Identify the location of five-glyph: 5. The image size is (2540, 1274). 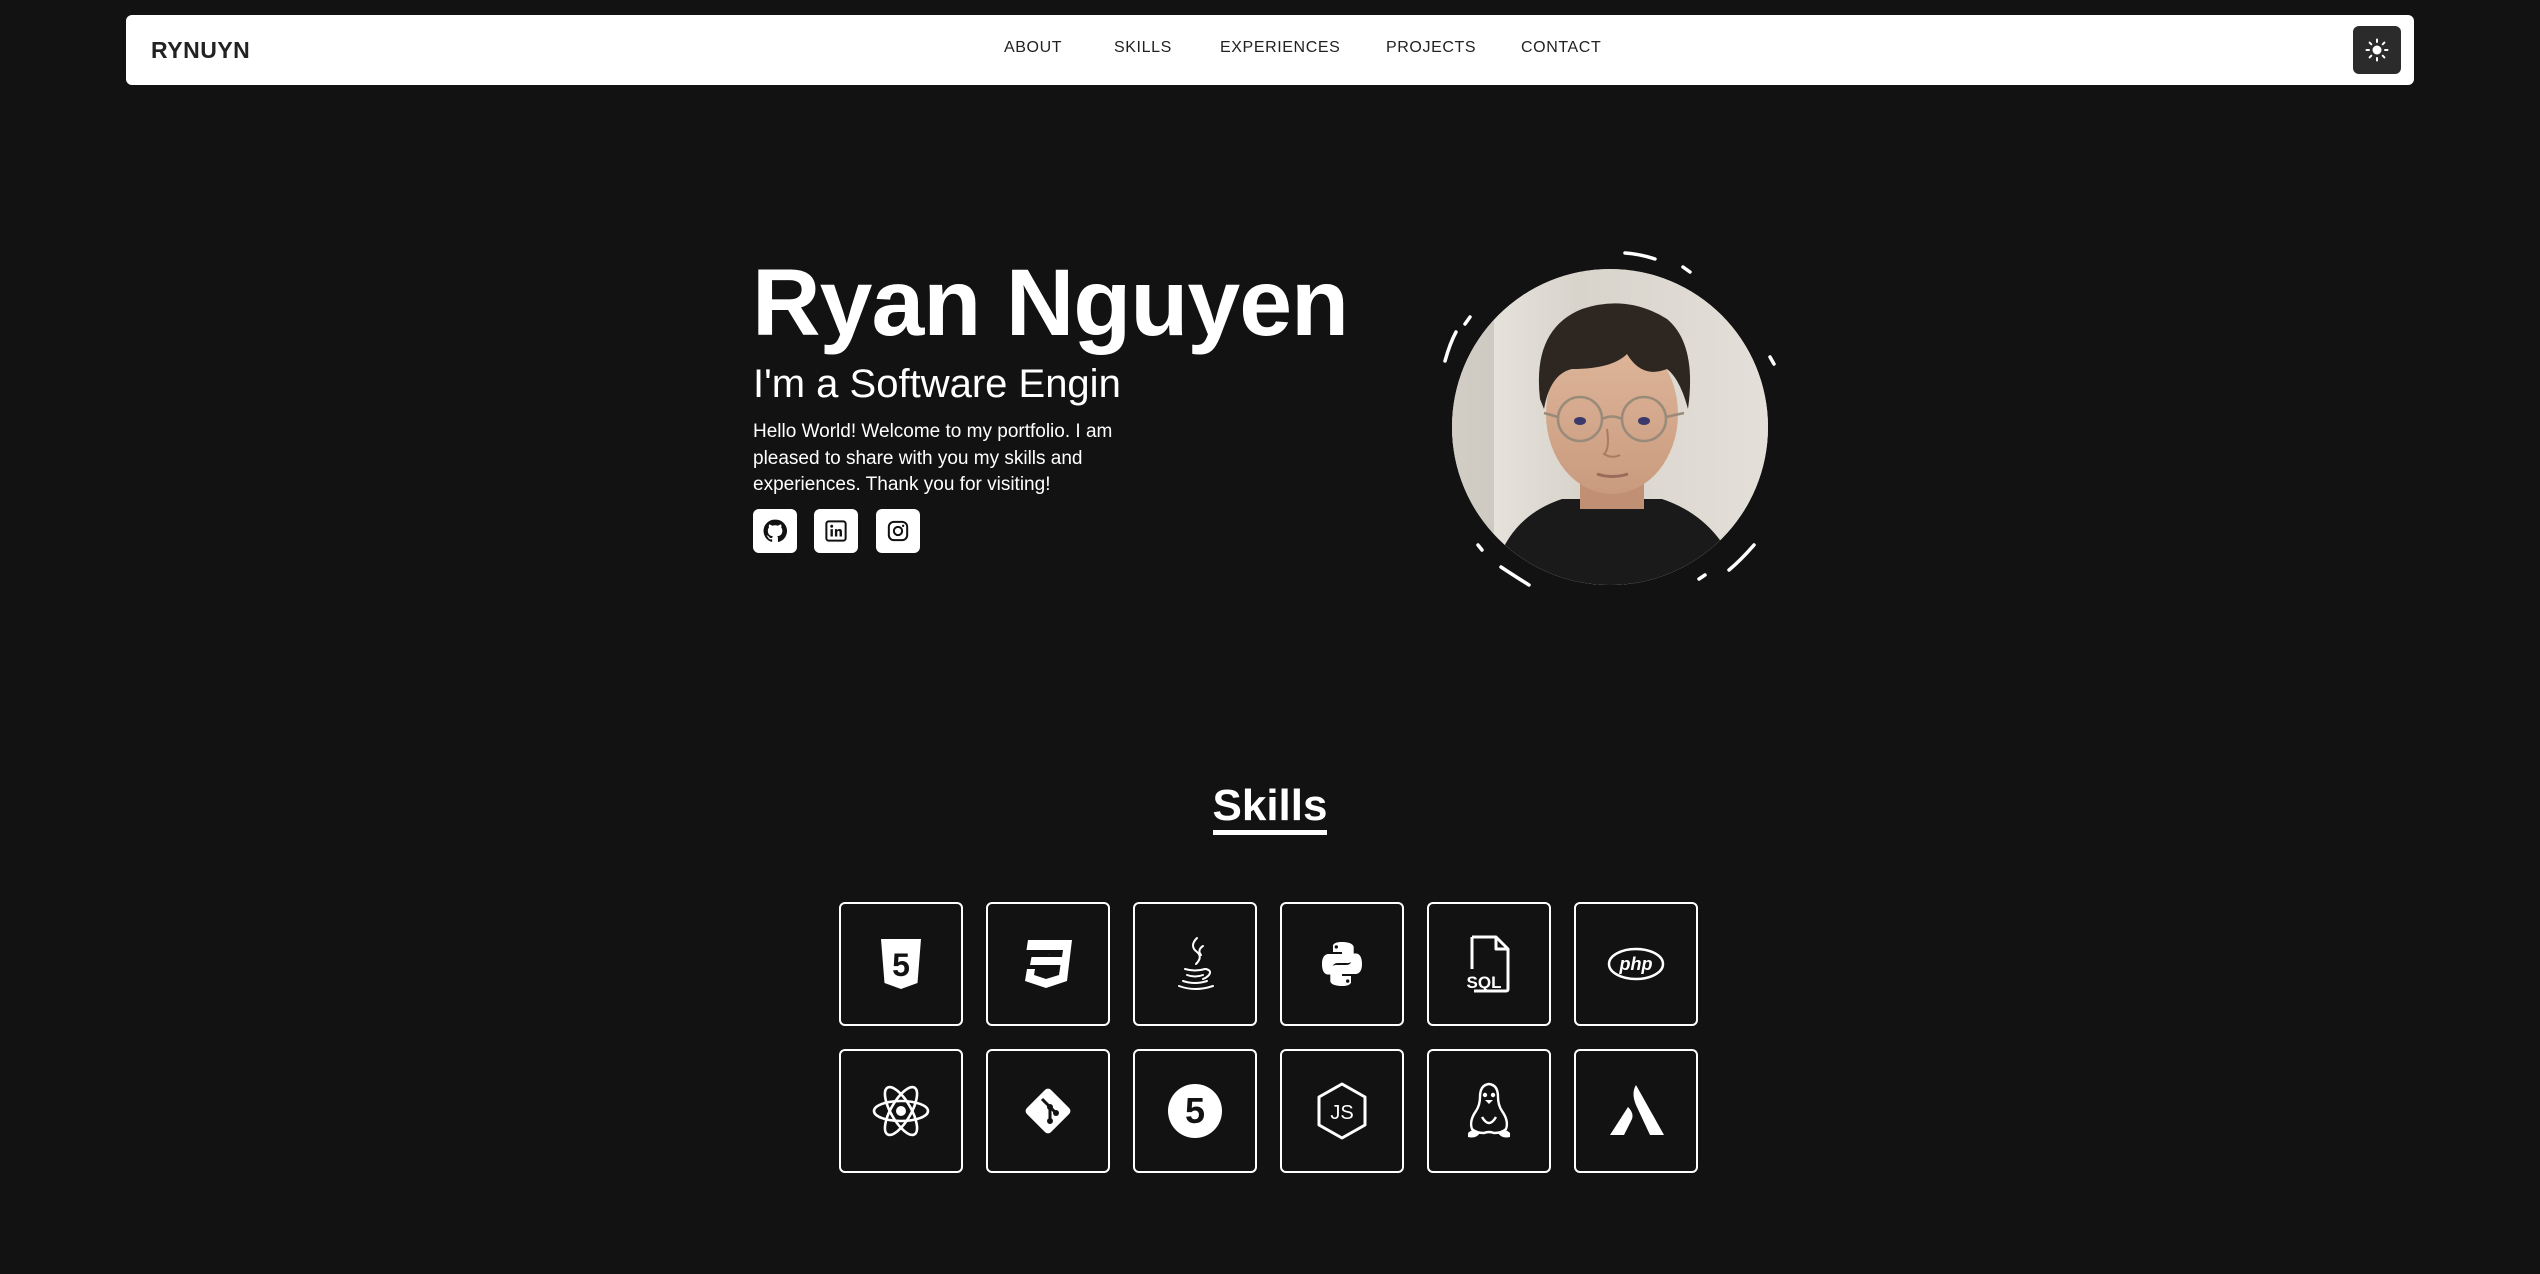
(1195, 1110).